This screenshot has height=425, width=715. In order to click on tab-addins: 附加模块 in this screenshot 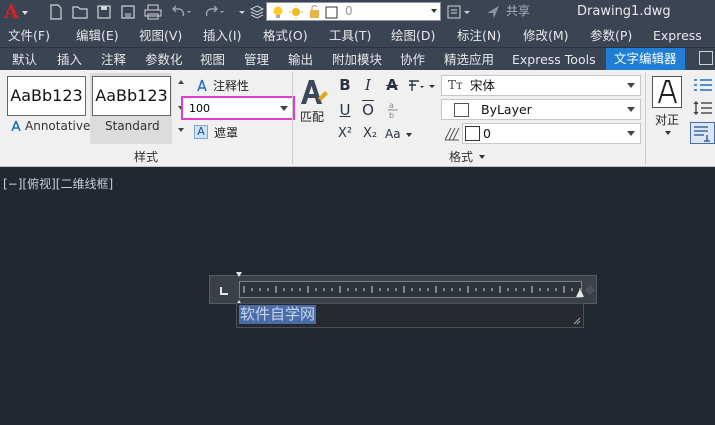, I will do `click(357, 59)`.